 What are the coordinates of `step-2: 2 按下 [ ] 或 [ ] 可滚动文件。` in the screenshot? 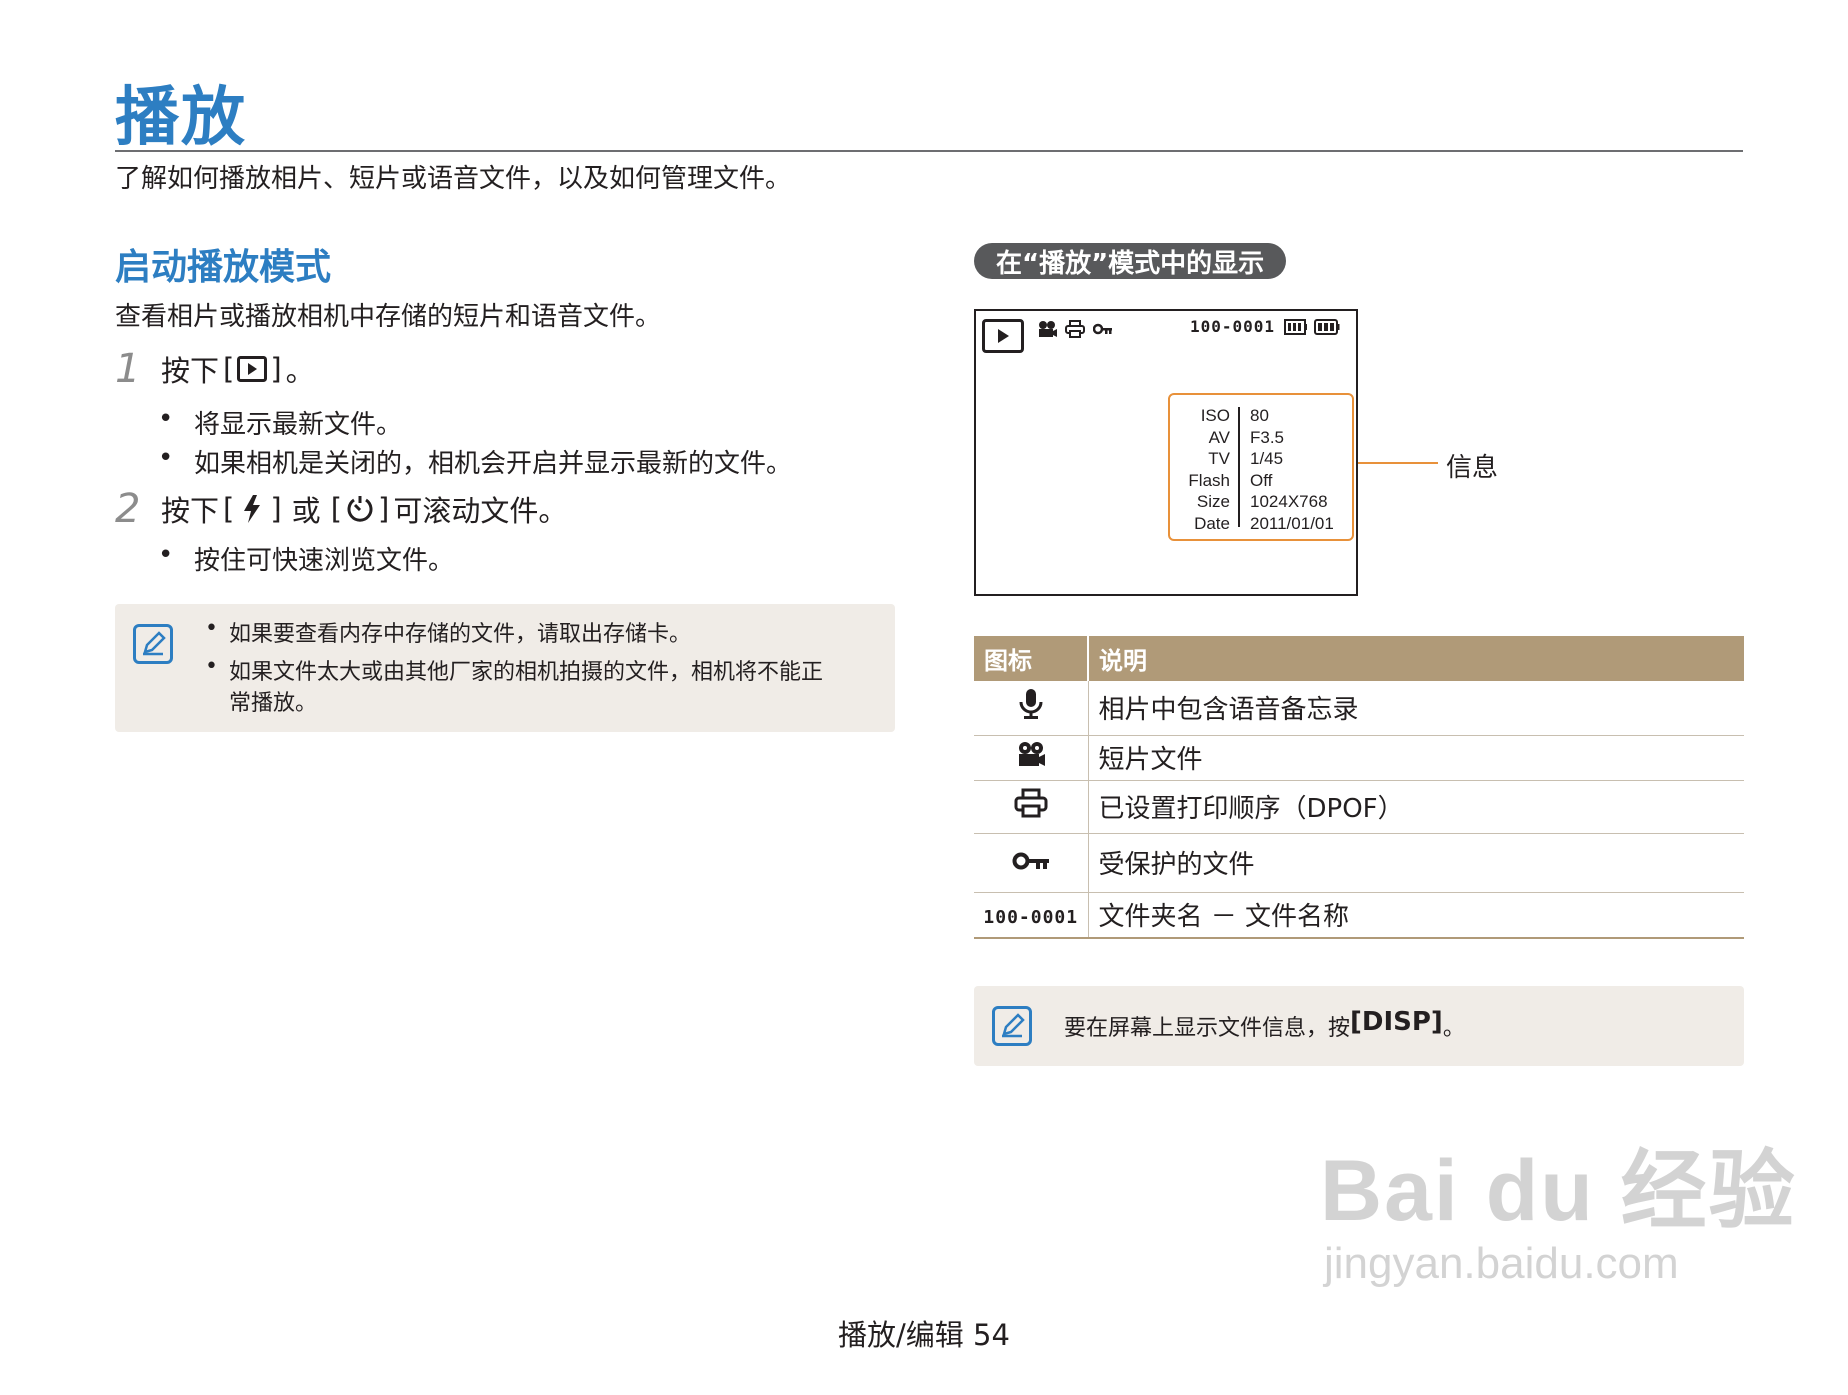 It's located at (341, 509).